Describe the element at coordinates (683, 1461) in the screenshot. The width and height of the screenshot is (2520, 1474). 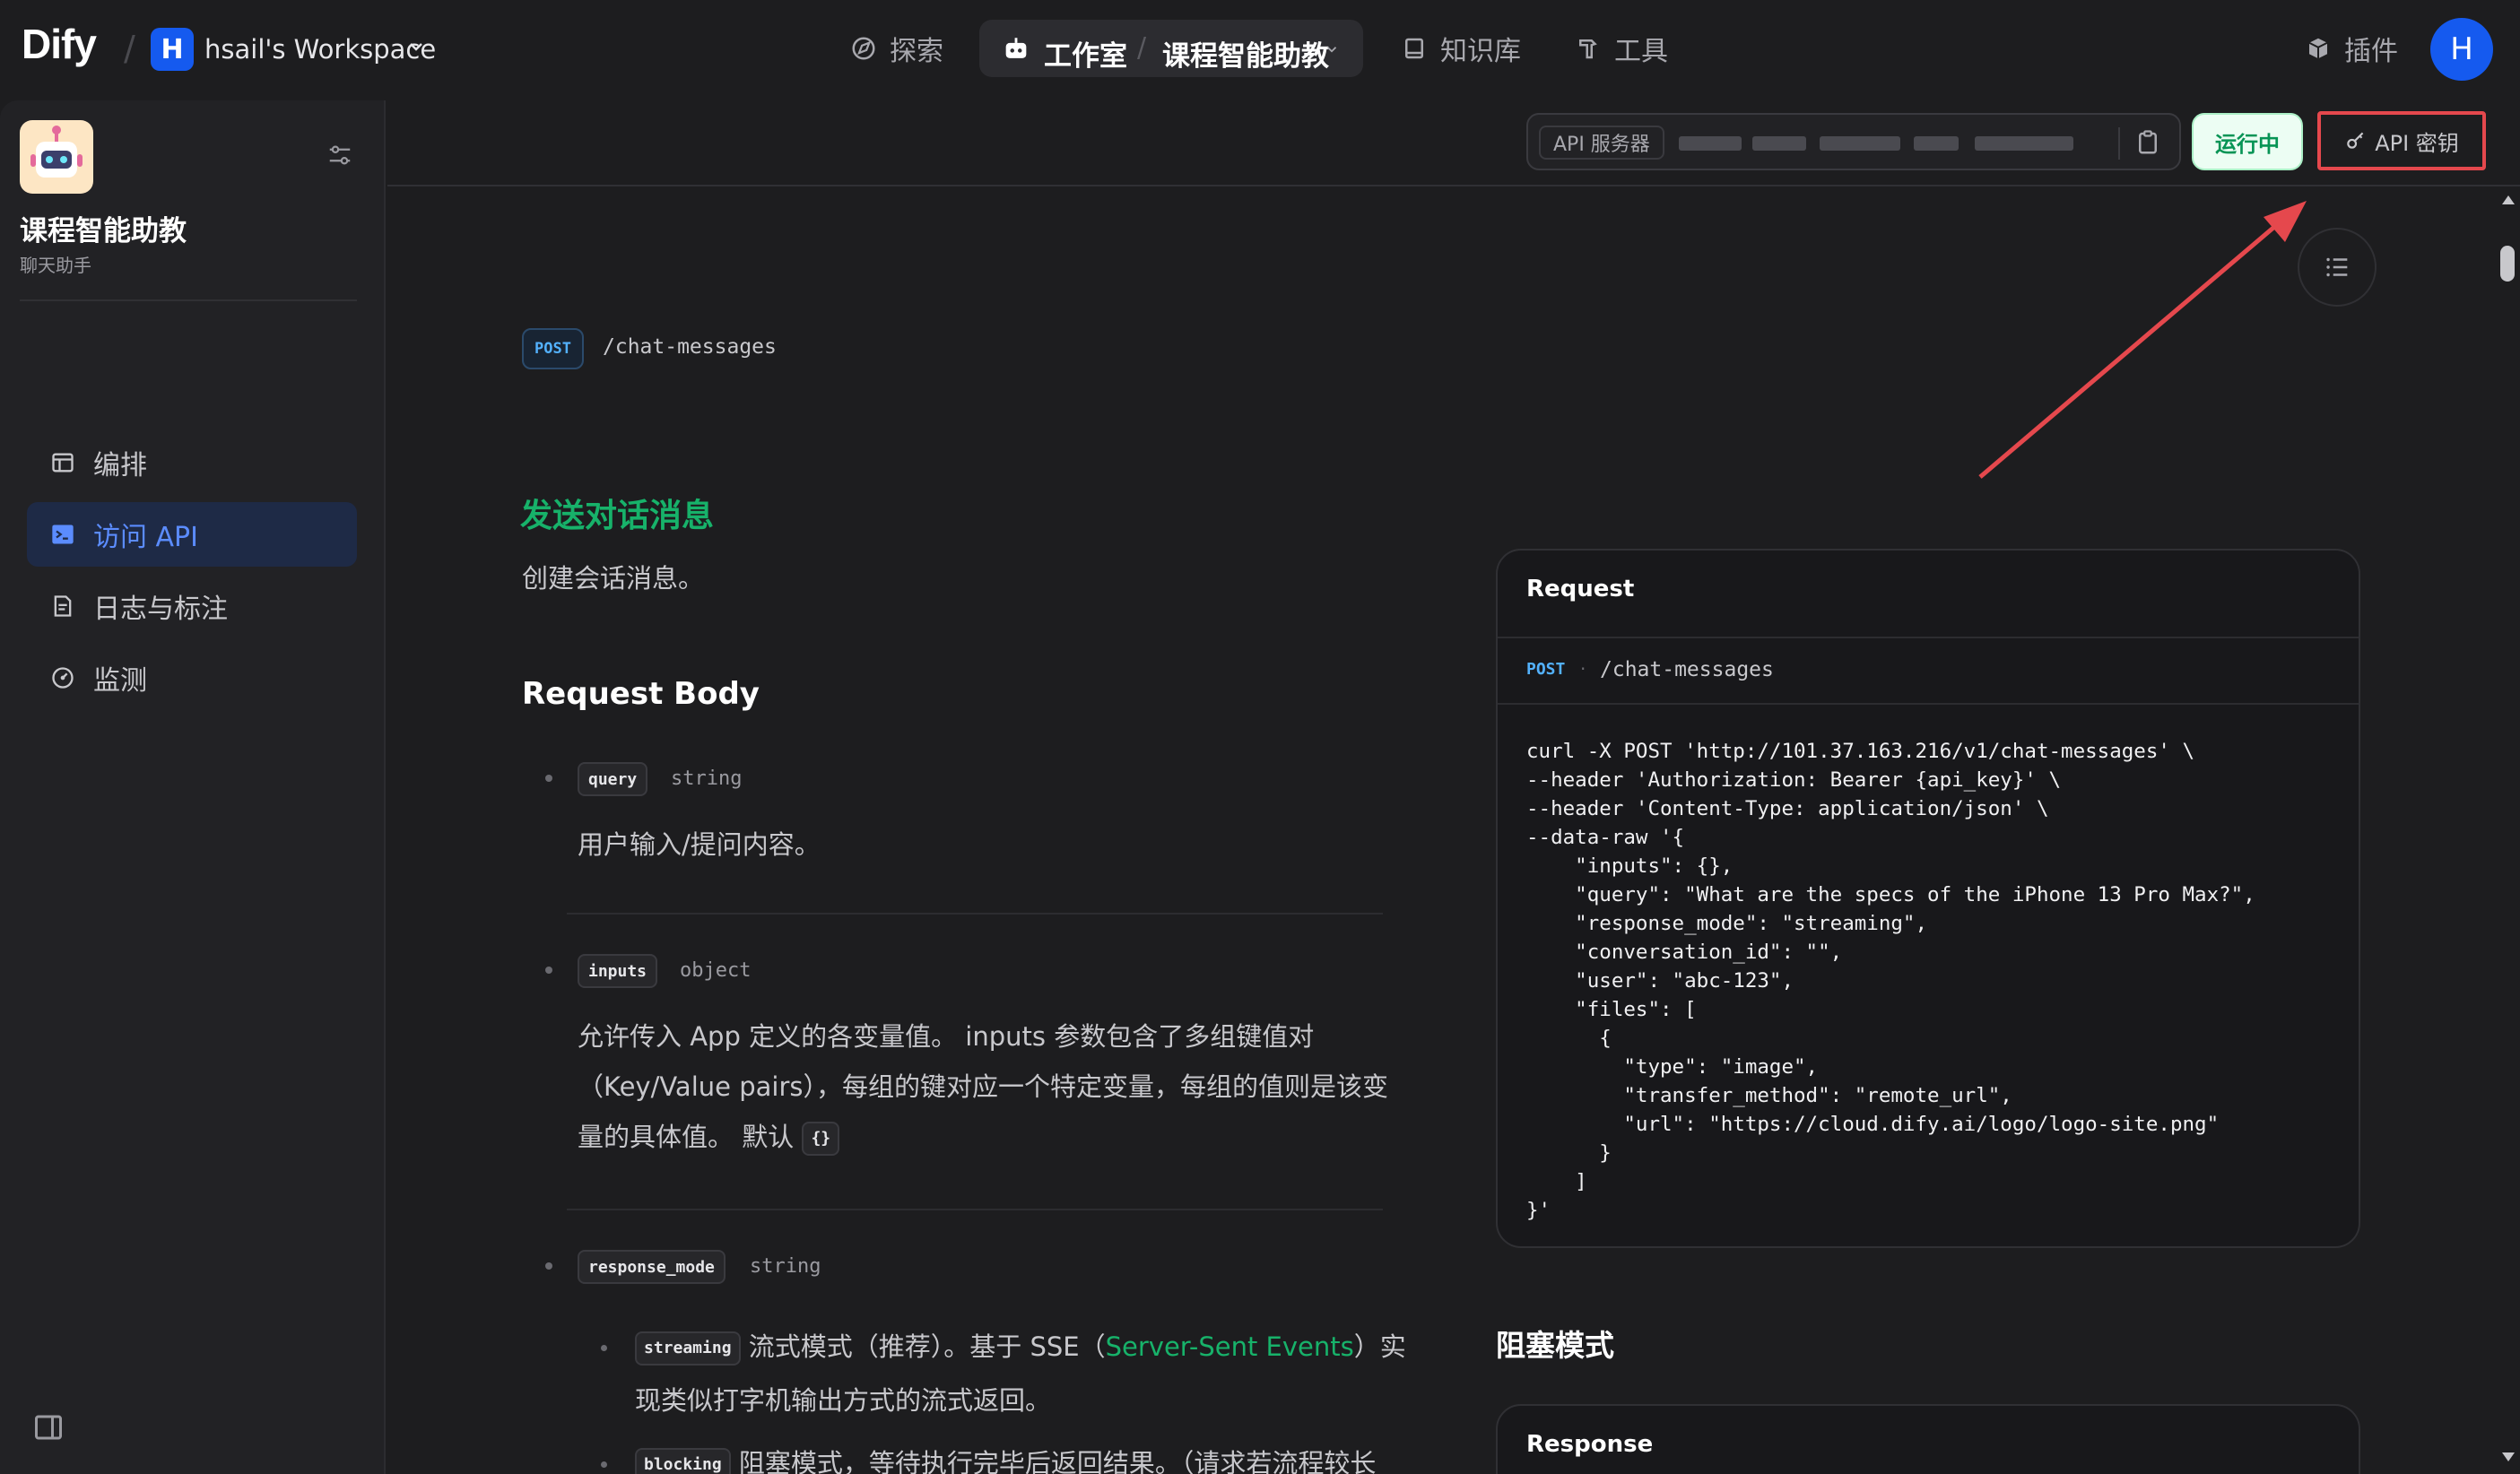
I see `option-name: blocking` at that location.